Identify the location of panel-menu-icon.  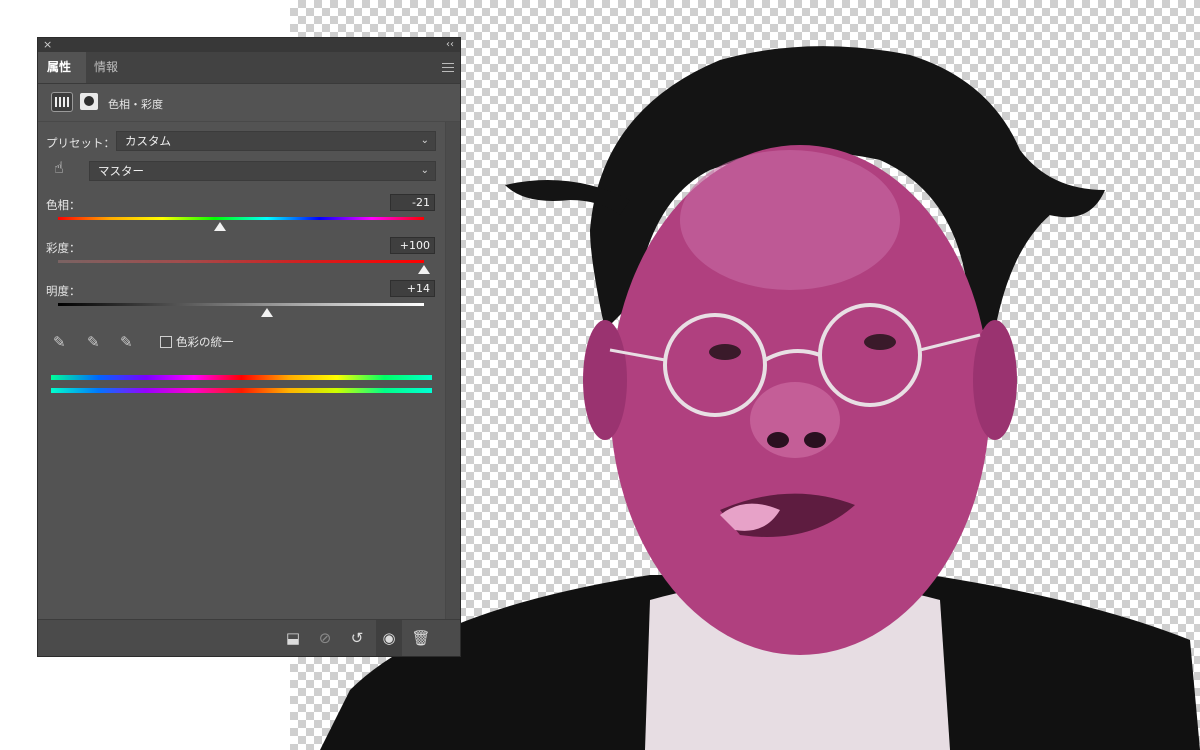
(448, 67).